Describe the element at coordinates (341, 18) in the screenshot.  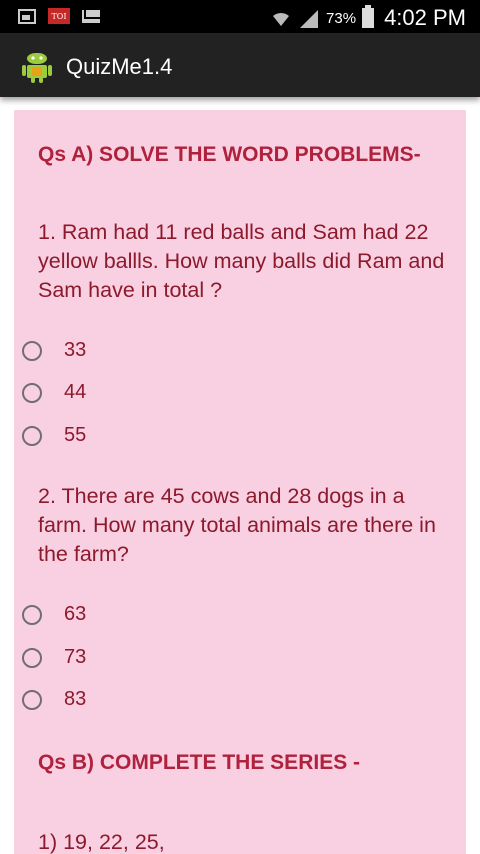
I see `battery-percent: 73%` at that location.